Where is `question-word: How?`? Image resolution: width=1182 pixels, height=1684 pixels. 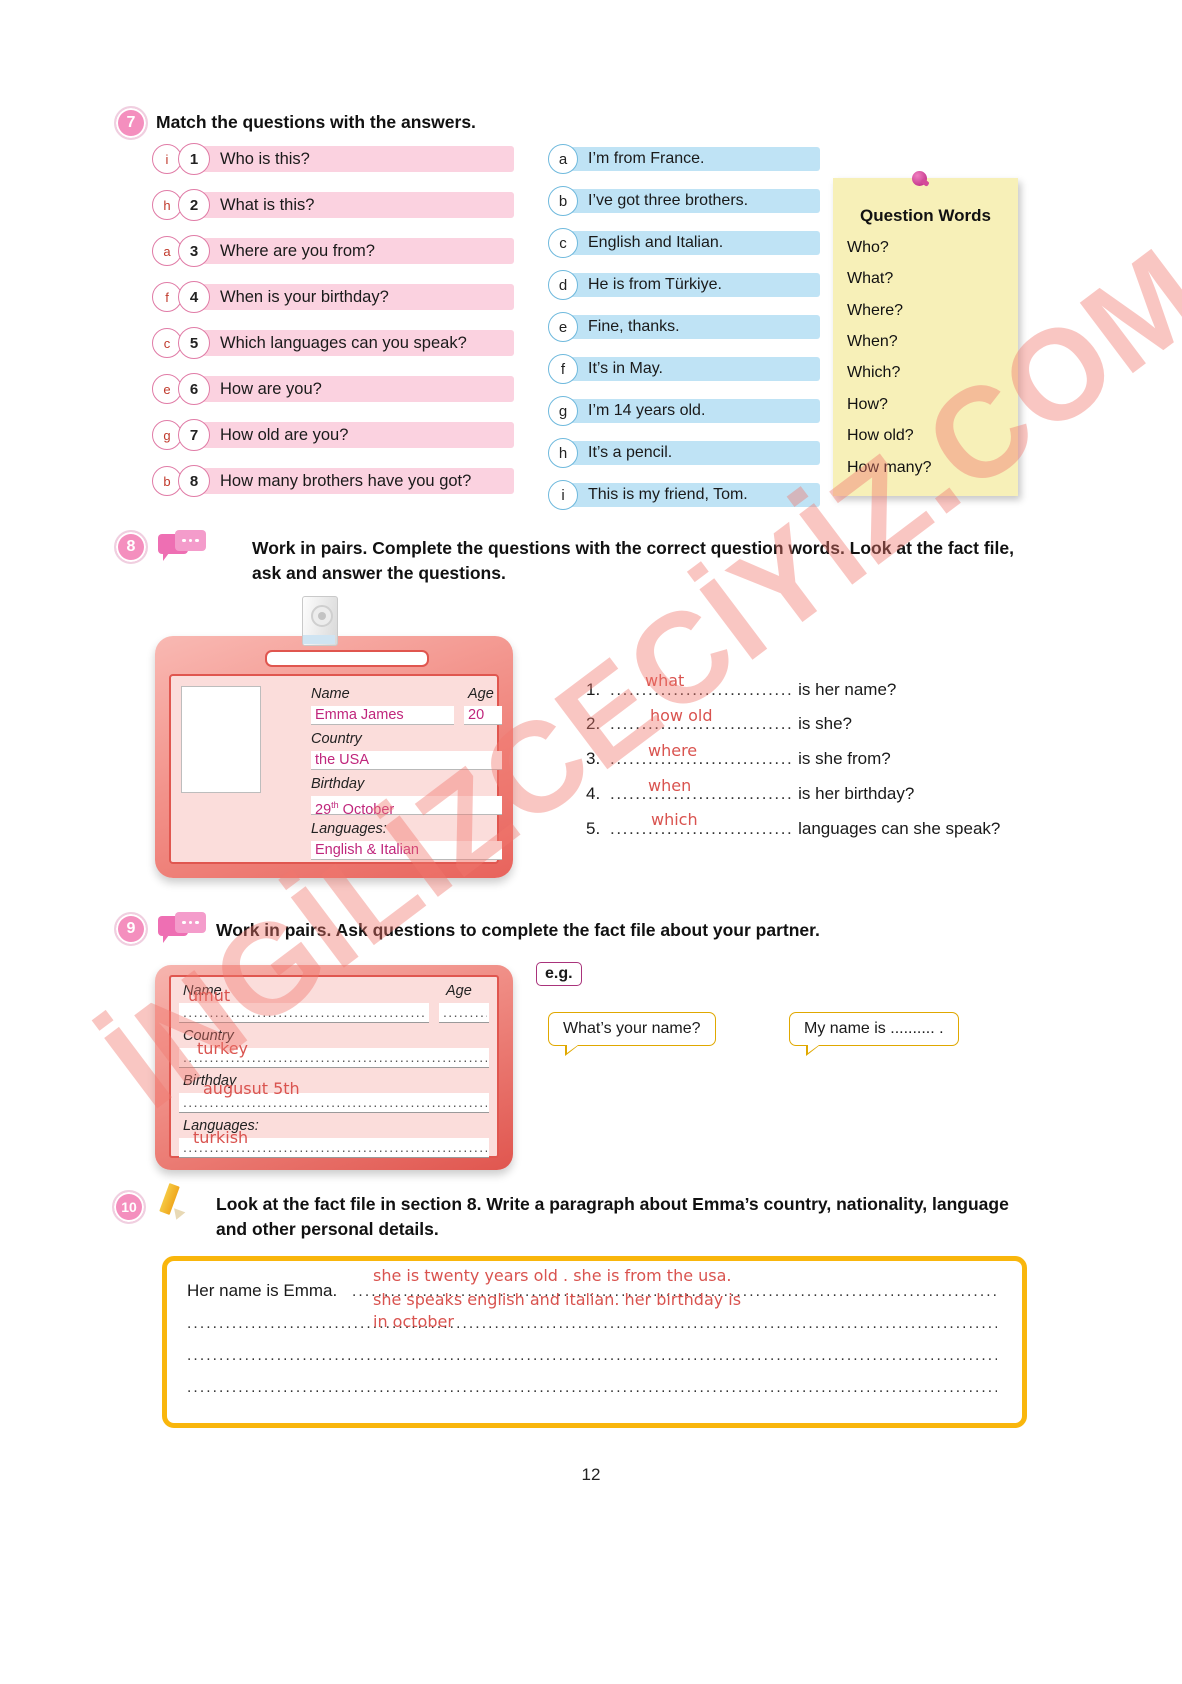
question-word: How? is located at coordinates (867, 404).